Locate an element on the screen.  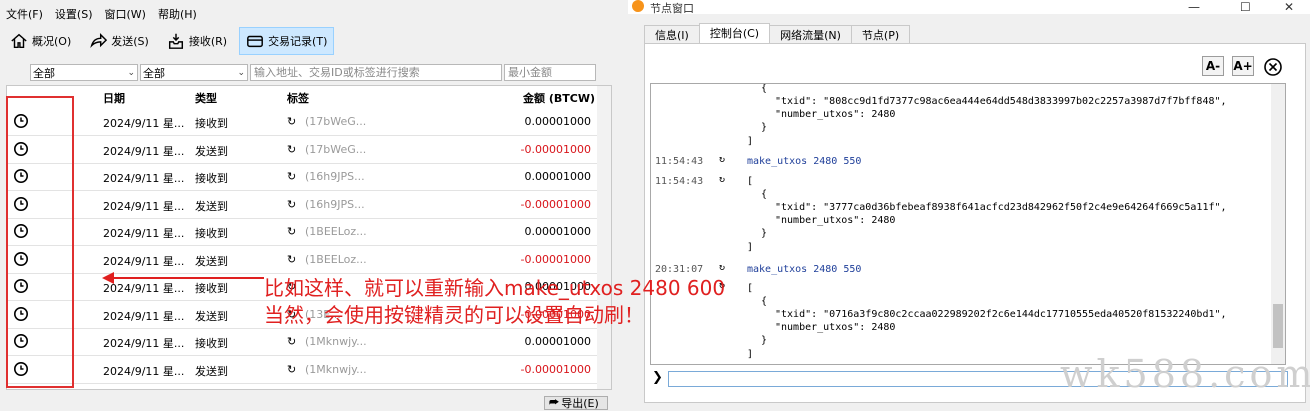
font-decrease-button: A- is located at coordinates (1213, 66).